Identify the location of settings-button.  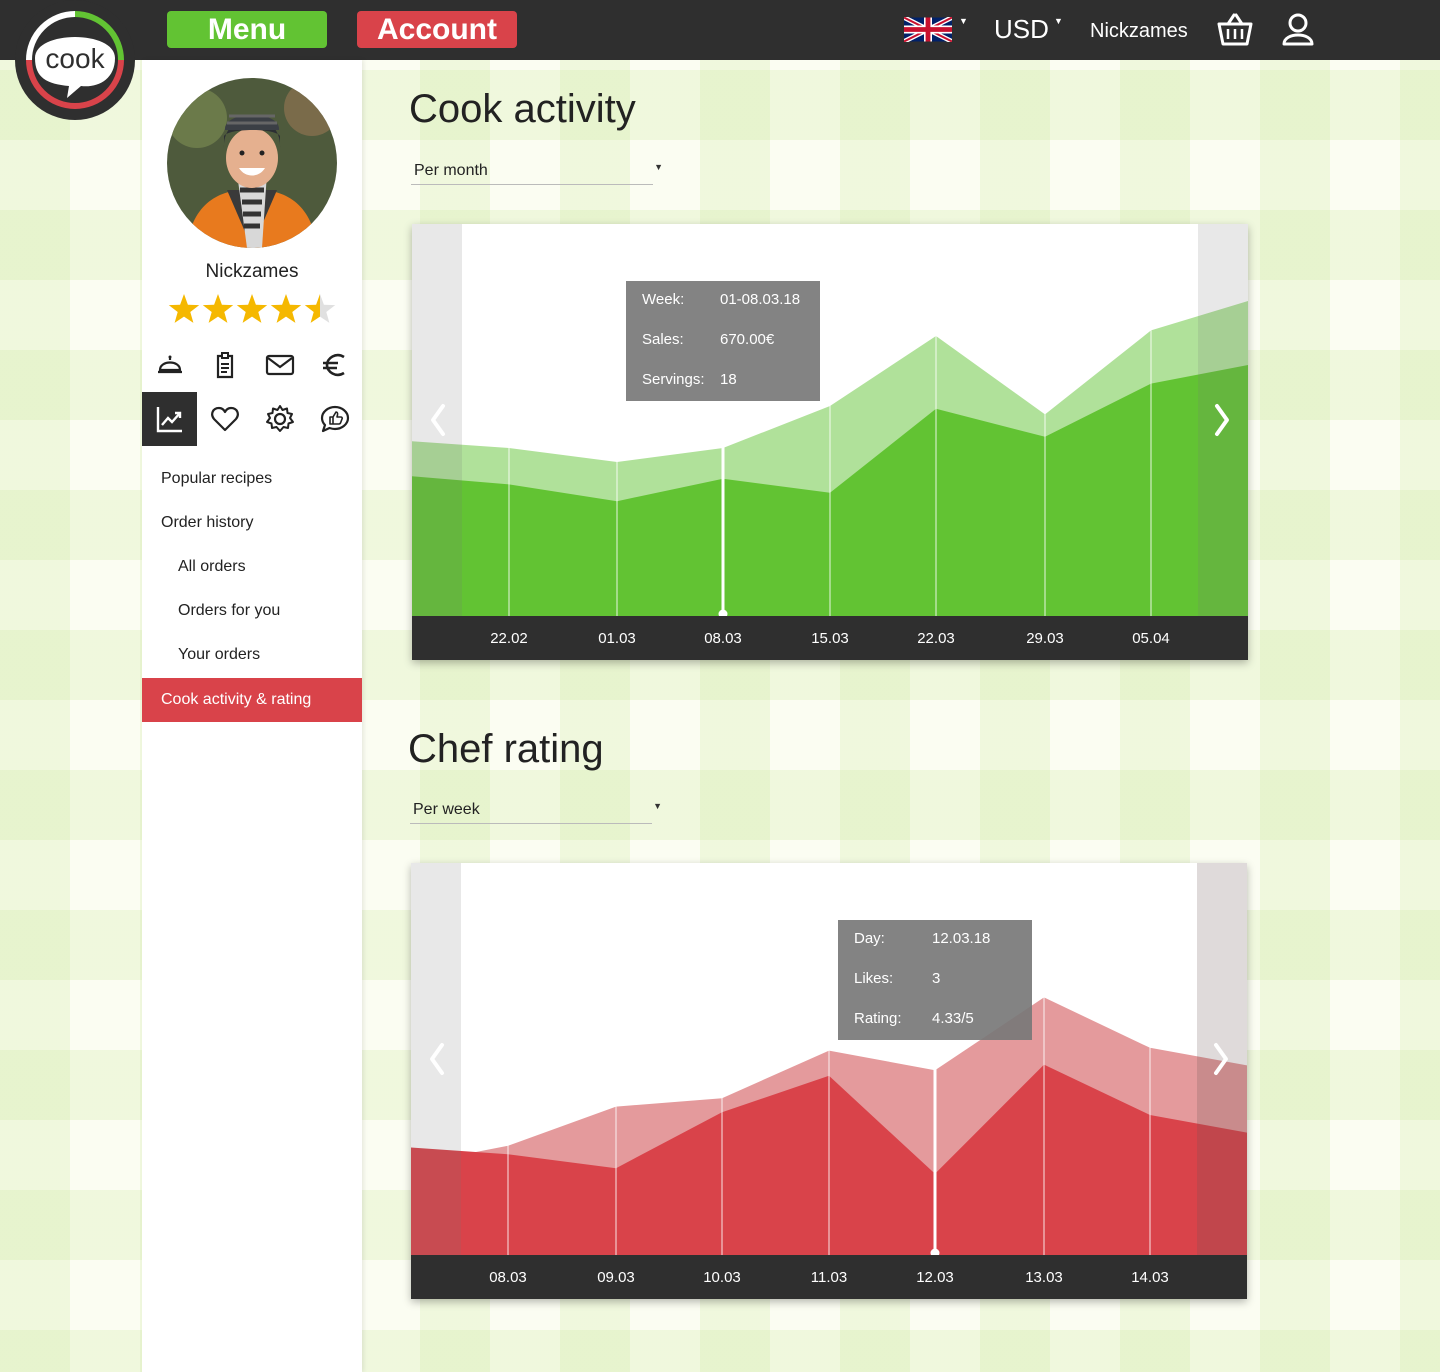
(279, 419).